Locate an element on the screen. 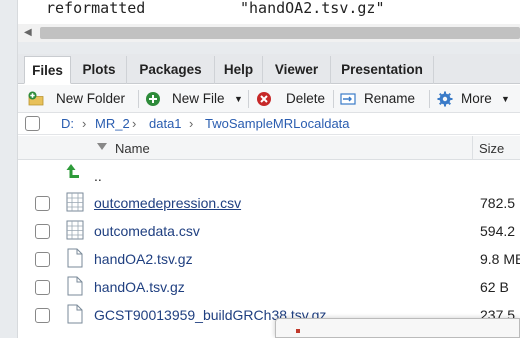  file-name-link: outcomedepression.csv is located at coordinates (167, 203).